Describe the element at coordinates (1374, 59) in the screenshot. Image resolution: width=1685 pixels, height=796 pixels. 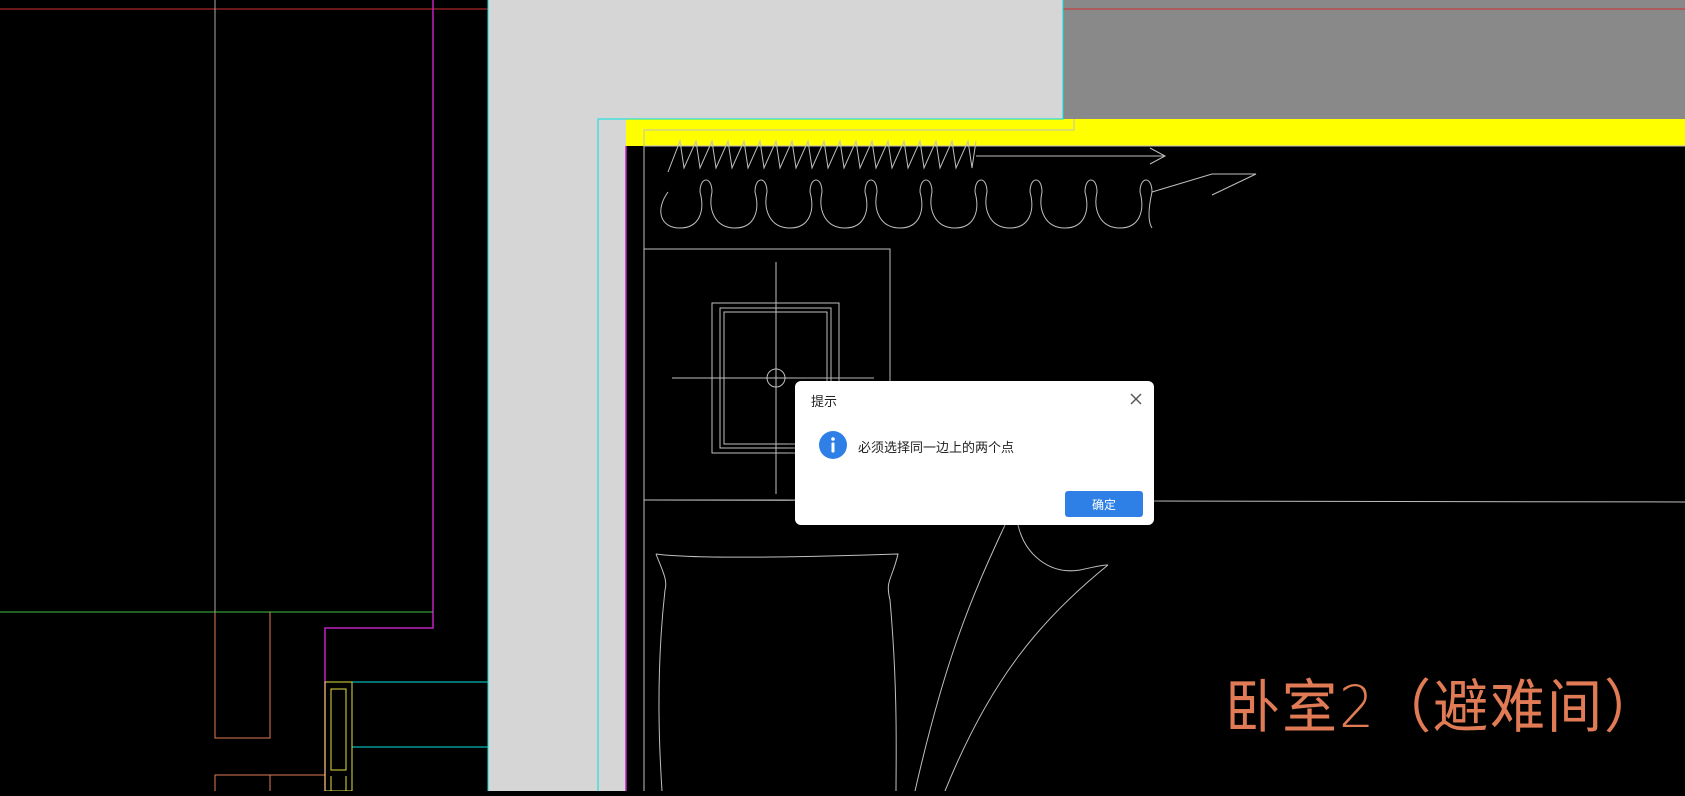
I see `dark-fill-top-right` at that location.